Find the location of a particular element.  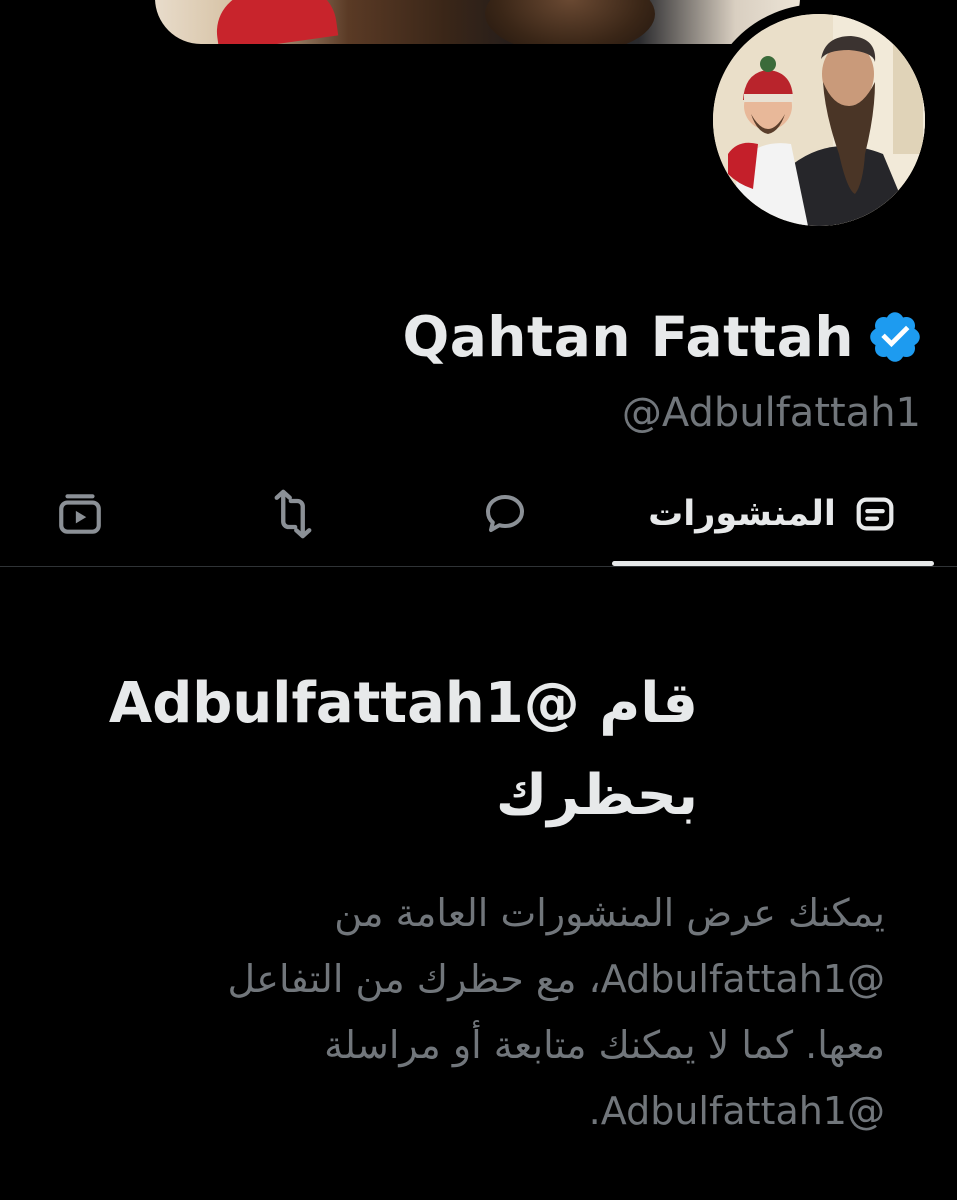

comment-icon is located at coordinates (505, 514).